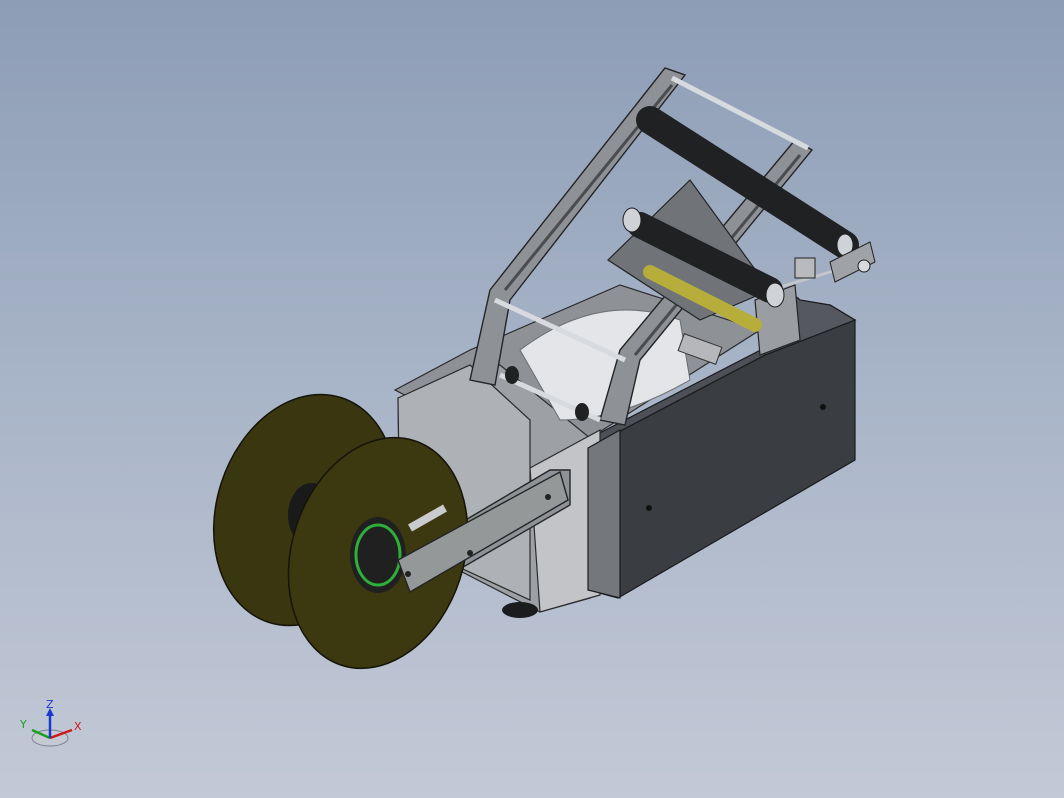 This screenshot has height=798, width=1064. I want to click on y-axis-label: Y, so click(23, 724).